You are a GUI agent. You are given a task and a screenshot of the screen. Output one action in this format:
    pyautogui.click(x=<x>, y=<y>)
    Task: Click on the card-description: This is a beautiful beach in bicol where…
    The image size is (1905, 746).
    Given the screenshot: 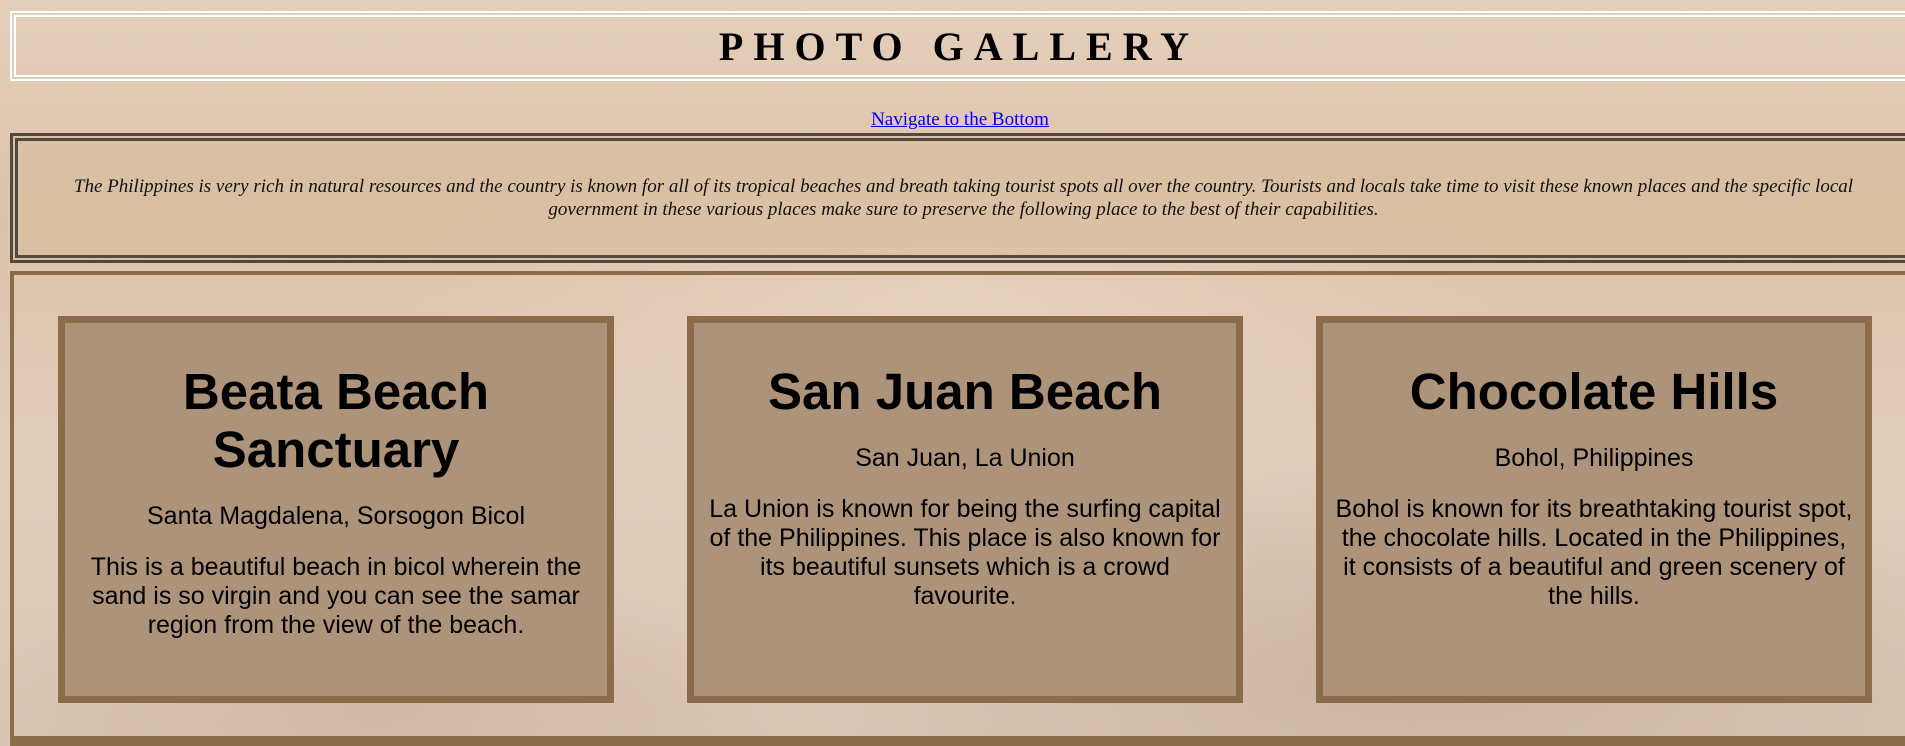 What is the action you would take?
    pyautogui.click(x=336, y=596)
    